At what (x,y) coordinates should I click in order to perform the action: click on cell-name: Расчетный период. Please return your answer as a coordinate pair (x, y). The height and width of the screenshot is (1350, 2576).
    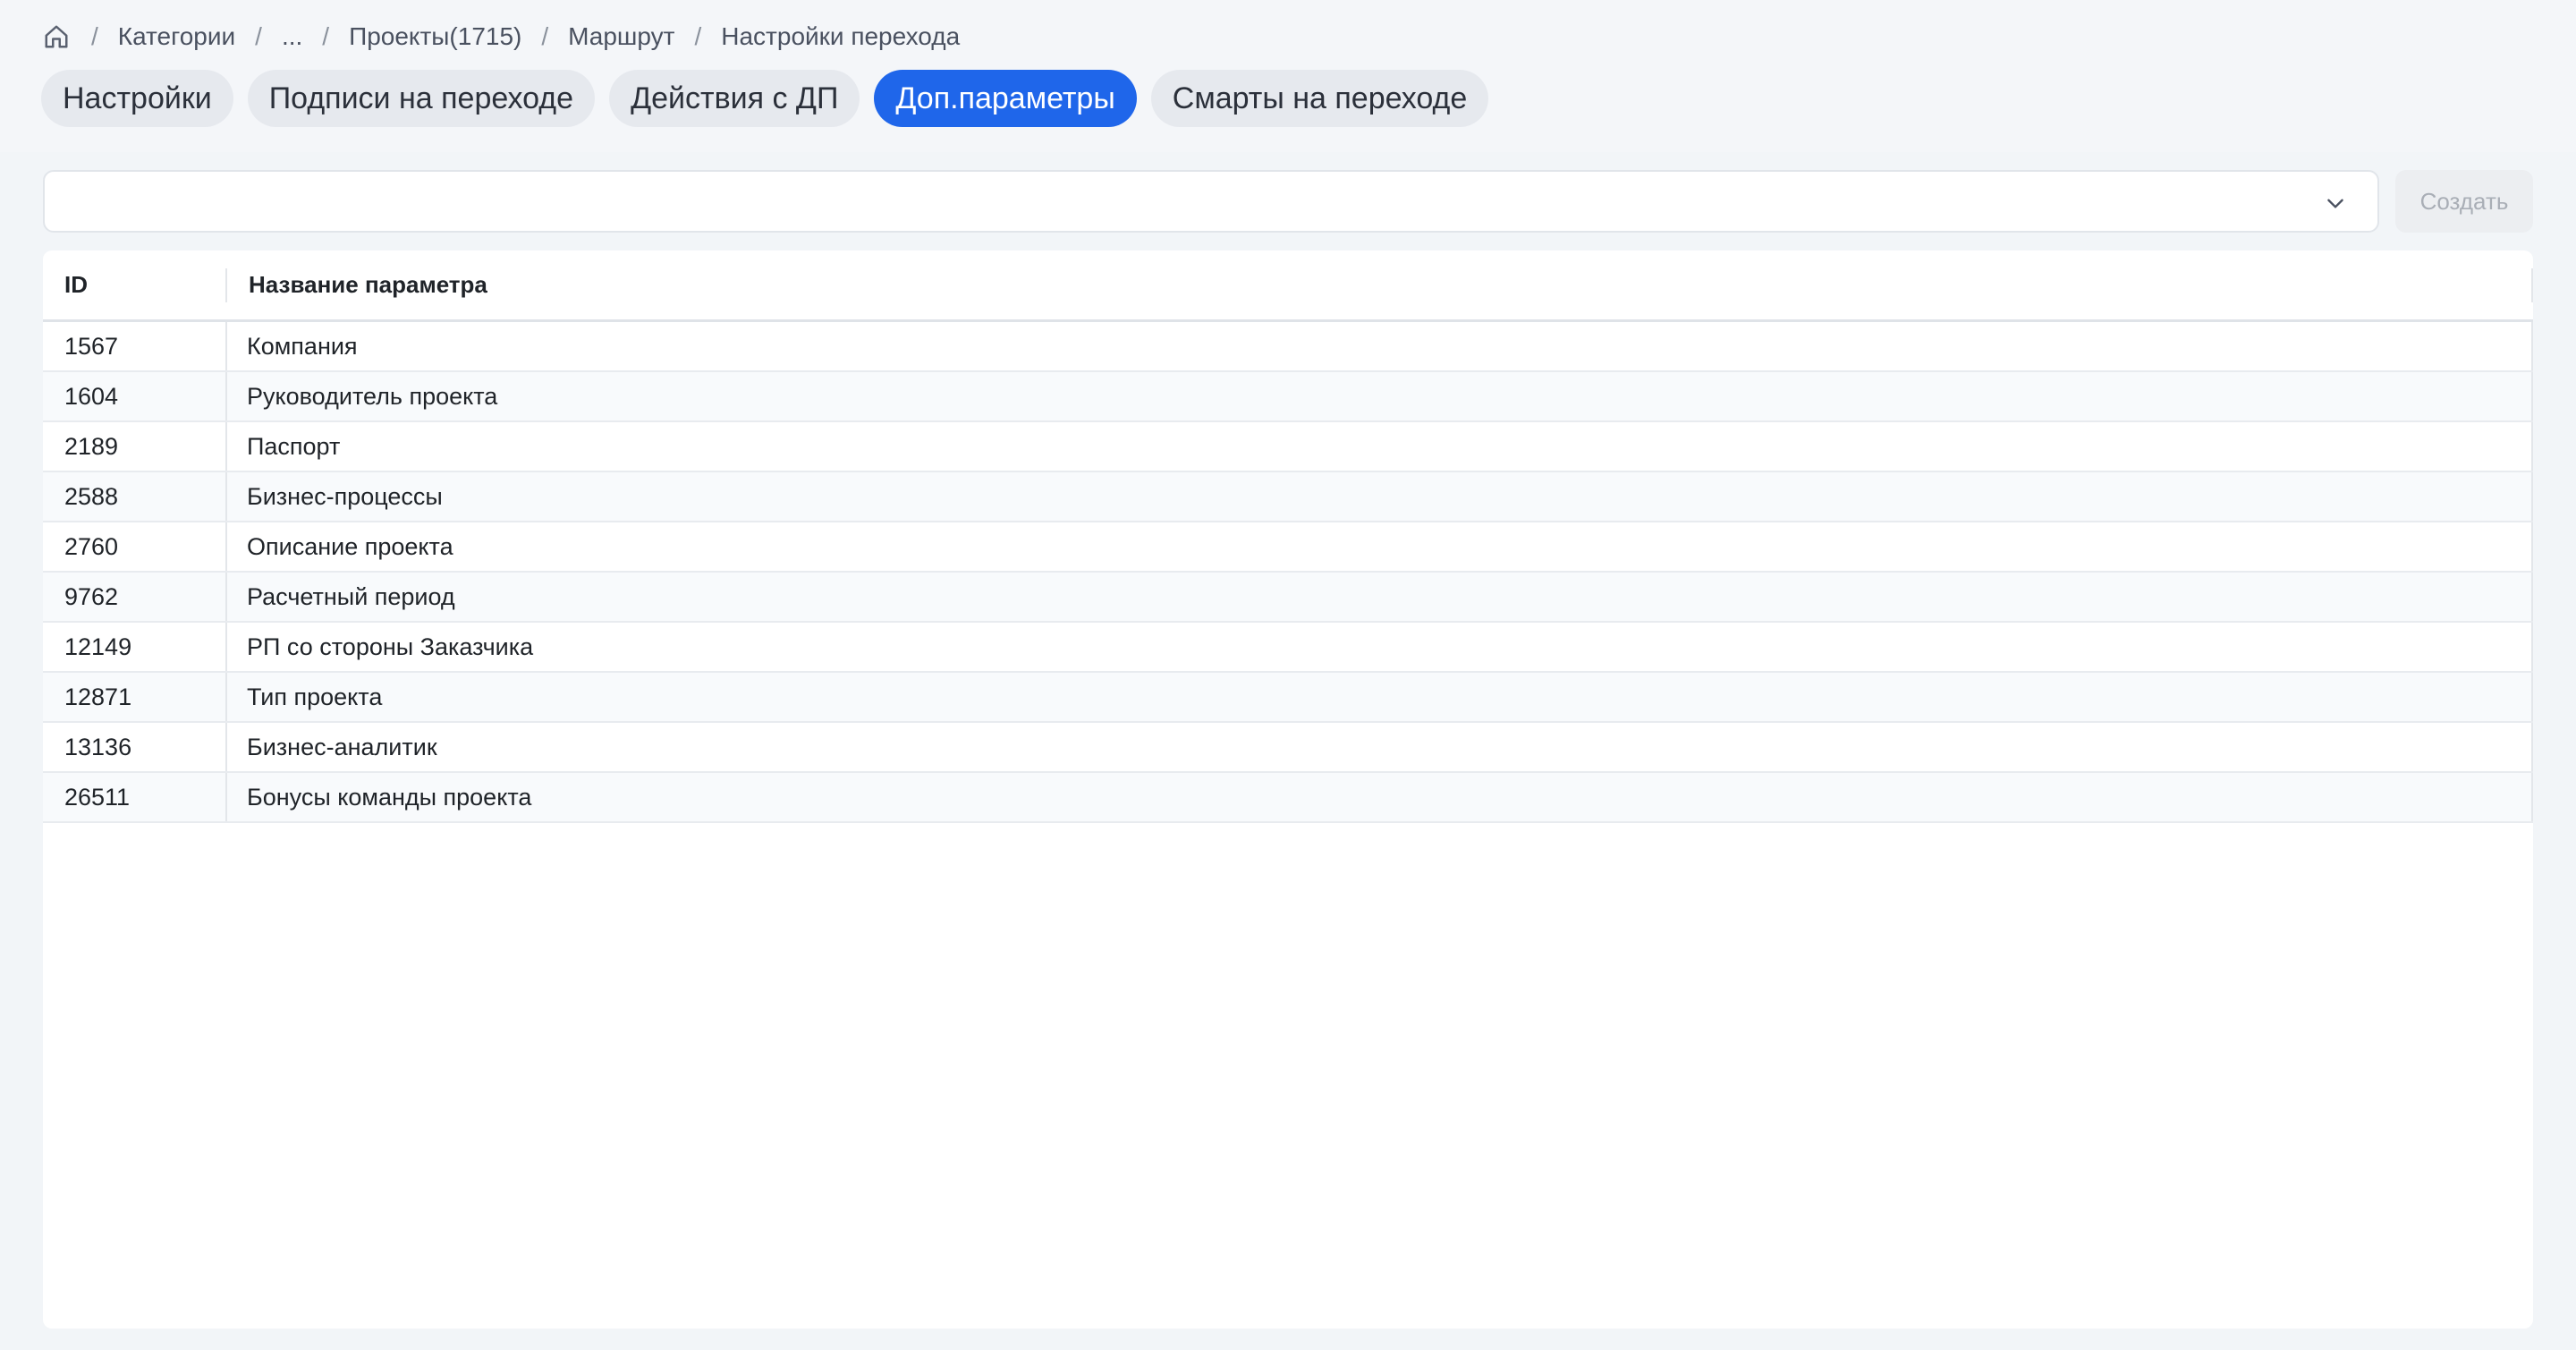
    Looking at the image, I should click on (351, 596).